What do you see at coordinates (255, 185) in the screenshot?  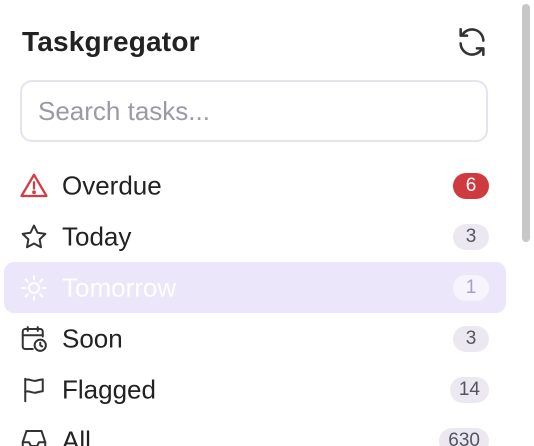 I see `sidebar-item-overdue: Overdue 6` at bounding box center [255, 185].